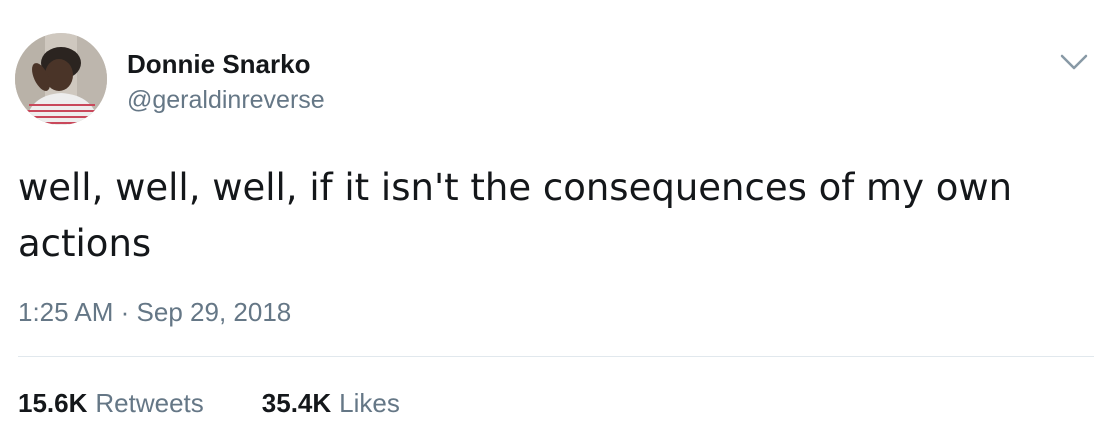 Image resolution: width=1100 pixels, height=442 pixels. Describe the element at coordinates (369, 403) in the screenshot. I see `likes-label: Likes` at that location.